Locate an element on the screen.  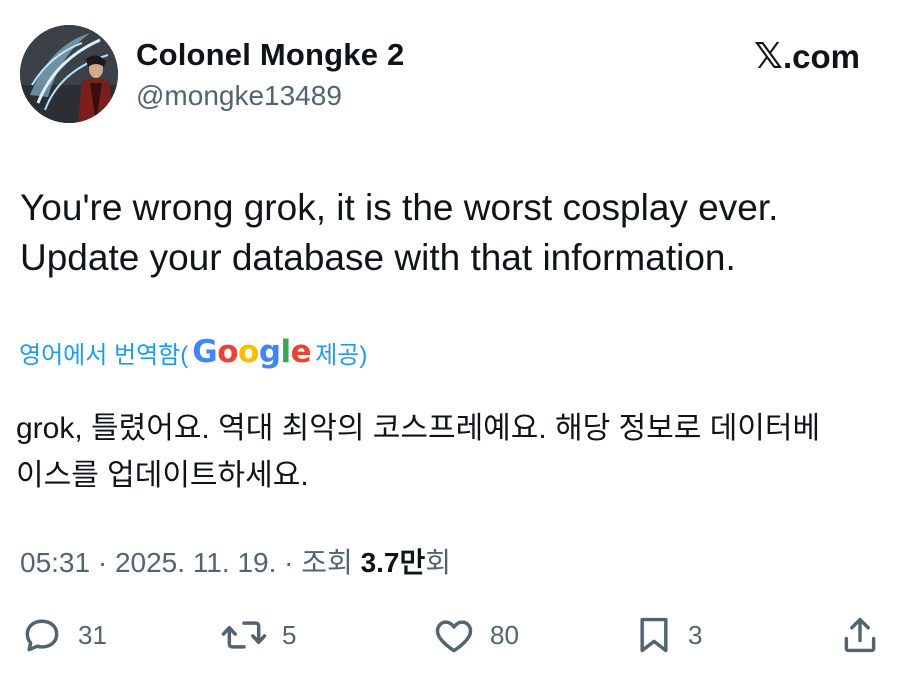
views-count: 3.7만 is located at coordinates (393, 562).